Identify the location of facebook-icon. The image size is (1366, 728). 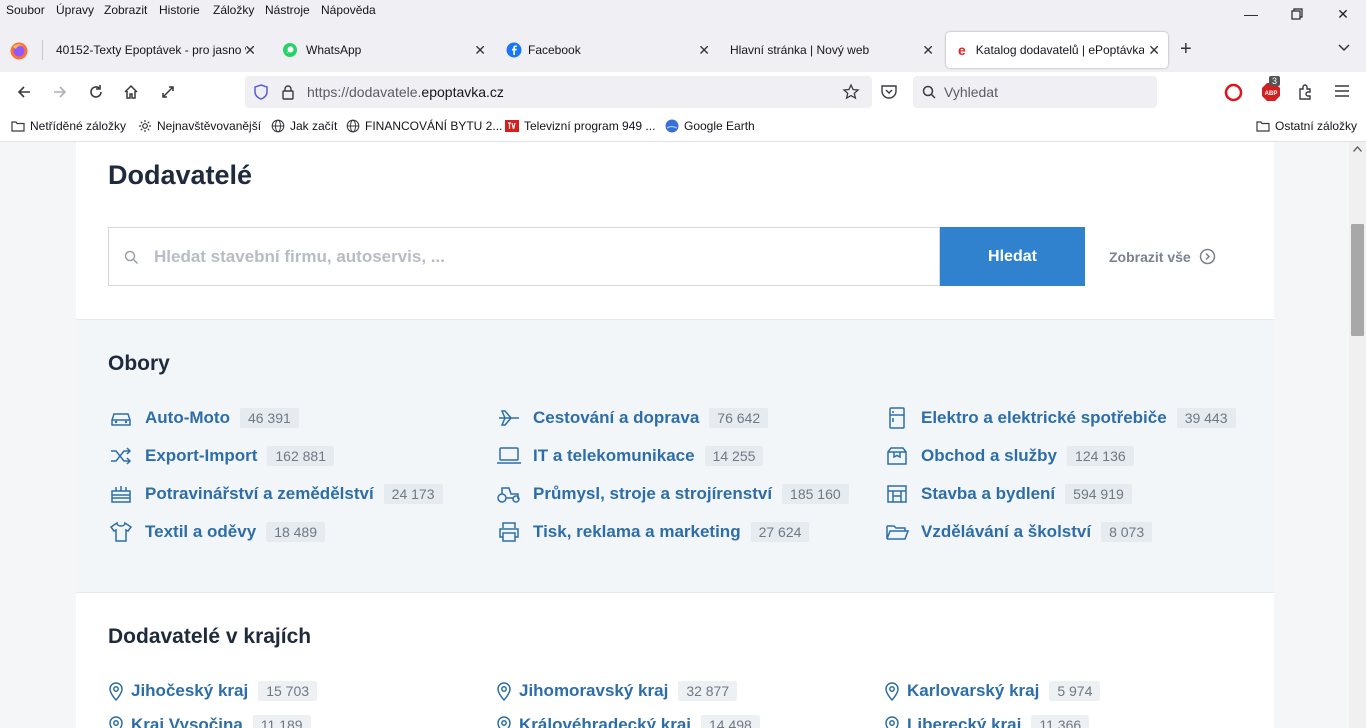
(514, 50).